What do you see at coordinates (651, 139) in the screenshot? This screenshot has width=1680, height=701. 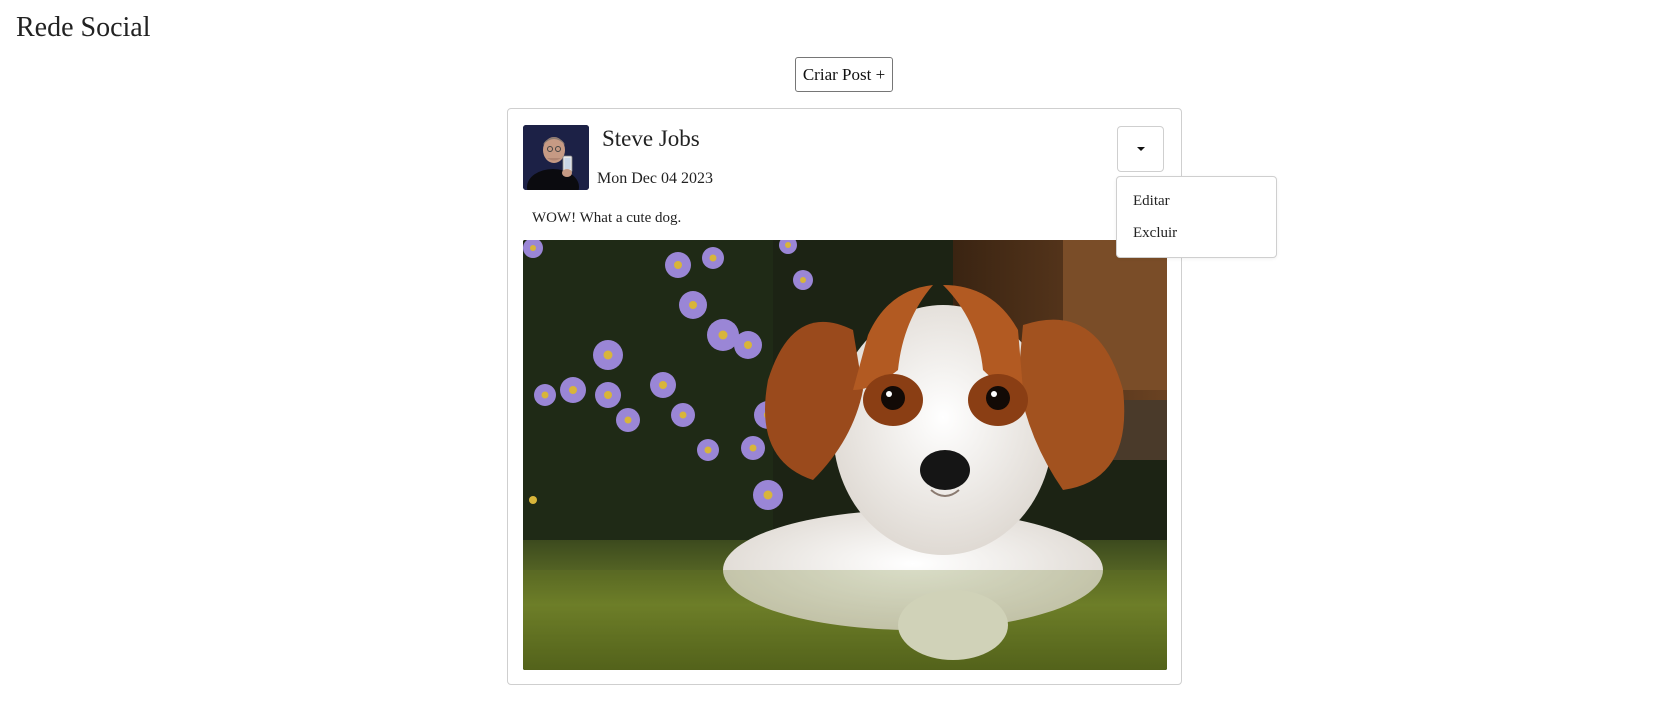 I see `author-name: Steve Jobs` at bounding box center [651, 139].